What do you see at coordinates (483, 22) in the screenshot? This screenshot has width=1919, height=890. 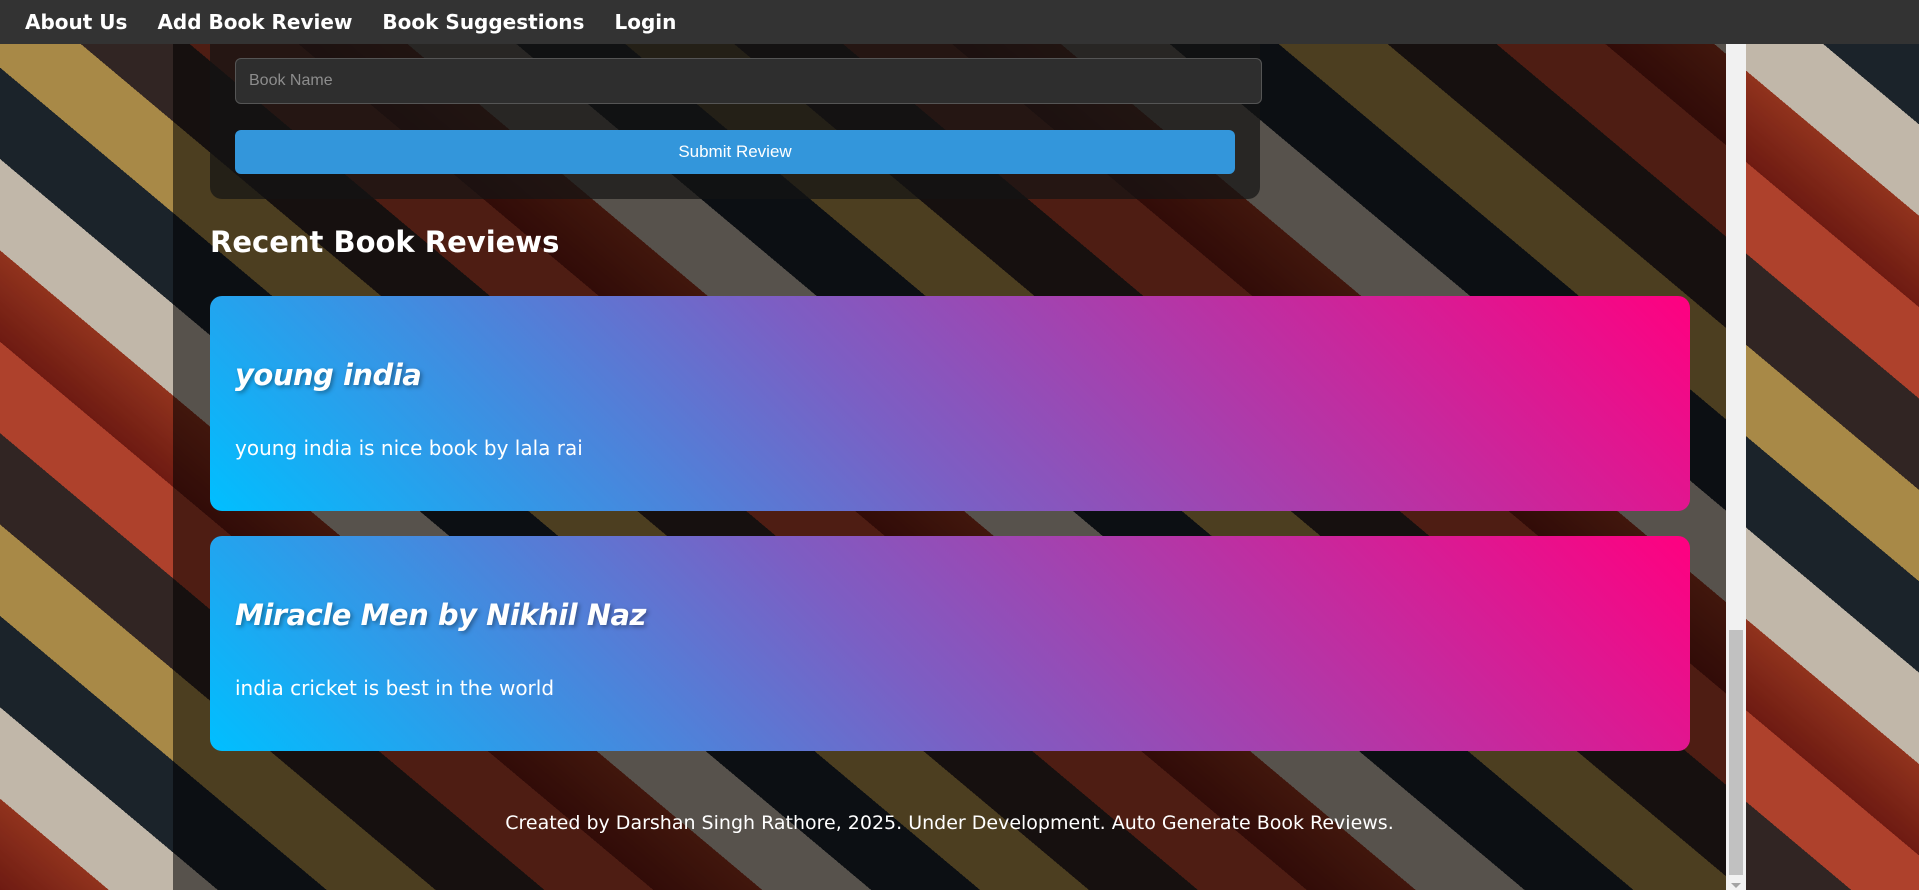 I see `nav-book-suggestions: Book Suggestions` at bounding box center [483, 22].